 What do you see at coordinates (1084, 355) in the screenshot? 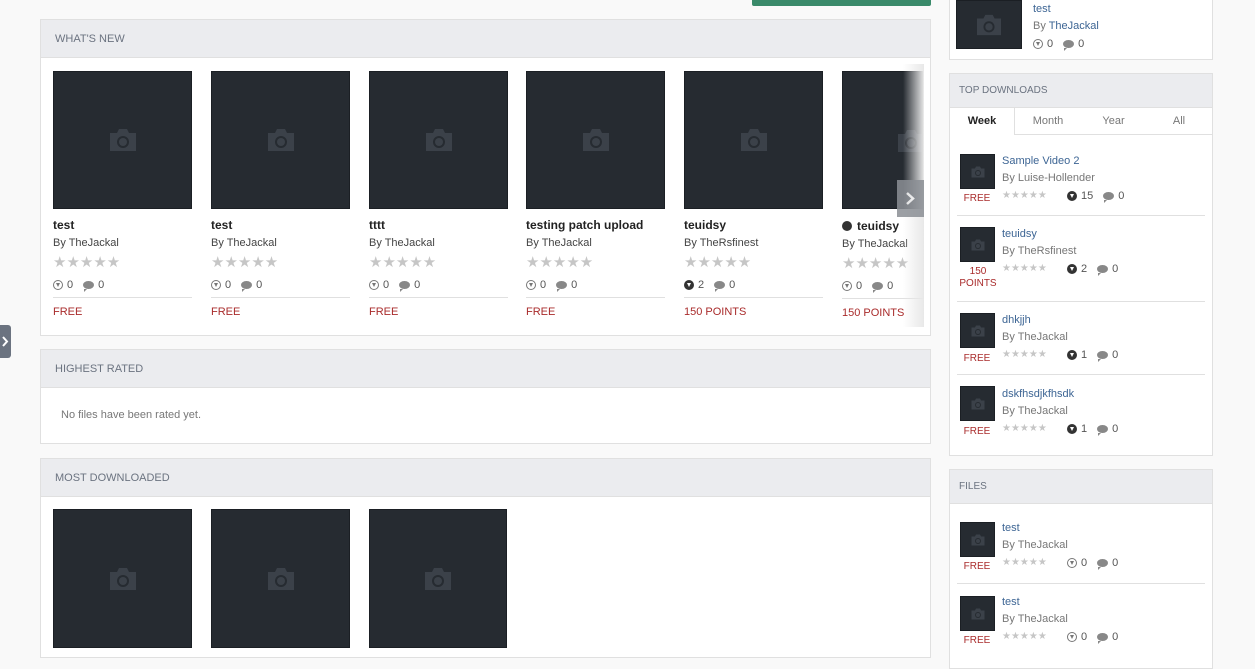
I see `download-count: 1` at bounding box center [1084, 355].